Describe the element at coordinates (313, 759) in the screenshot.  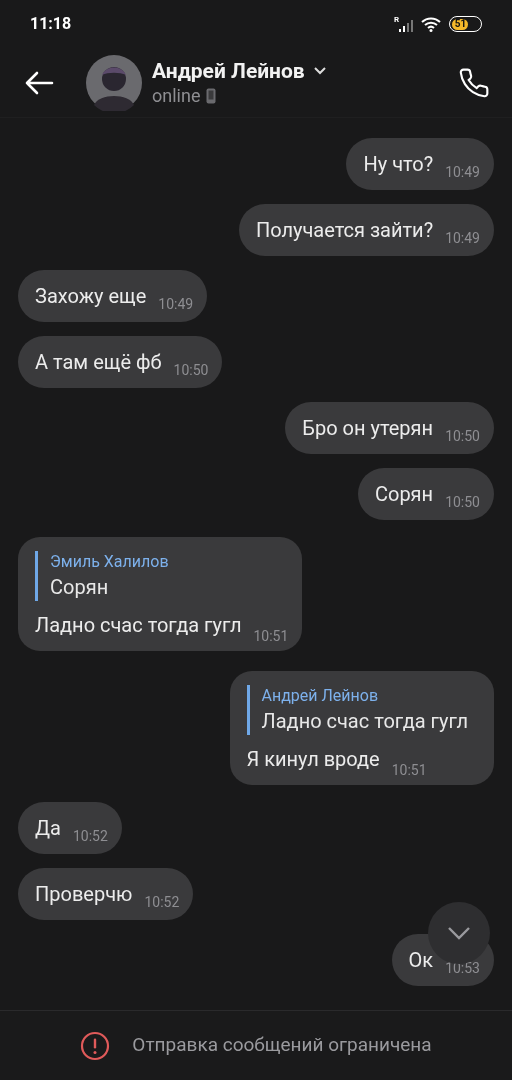
I see `message-text: Я кинул вроде` at that location.